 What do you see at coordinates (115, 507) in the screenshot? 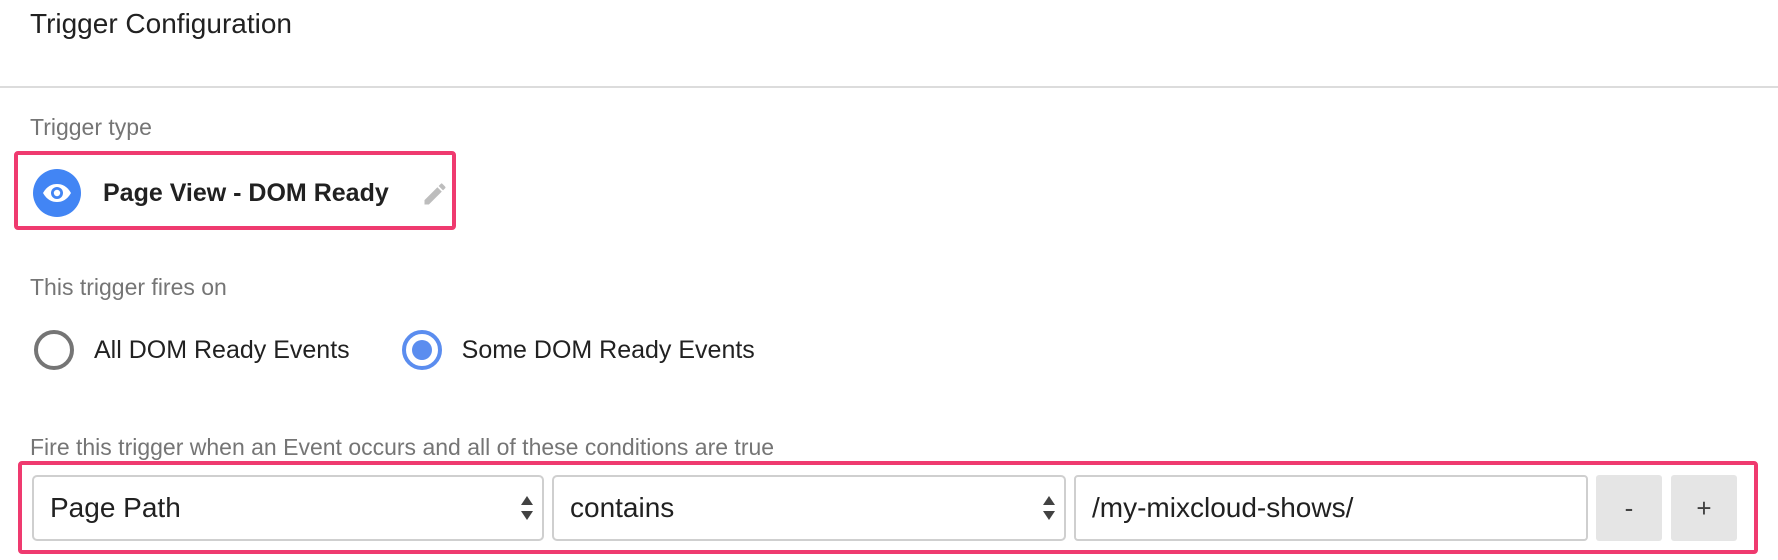
I see `variable-select-value: Page Path` at bounding box center [115, 507].